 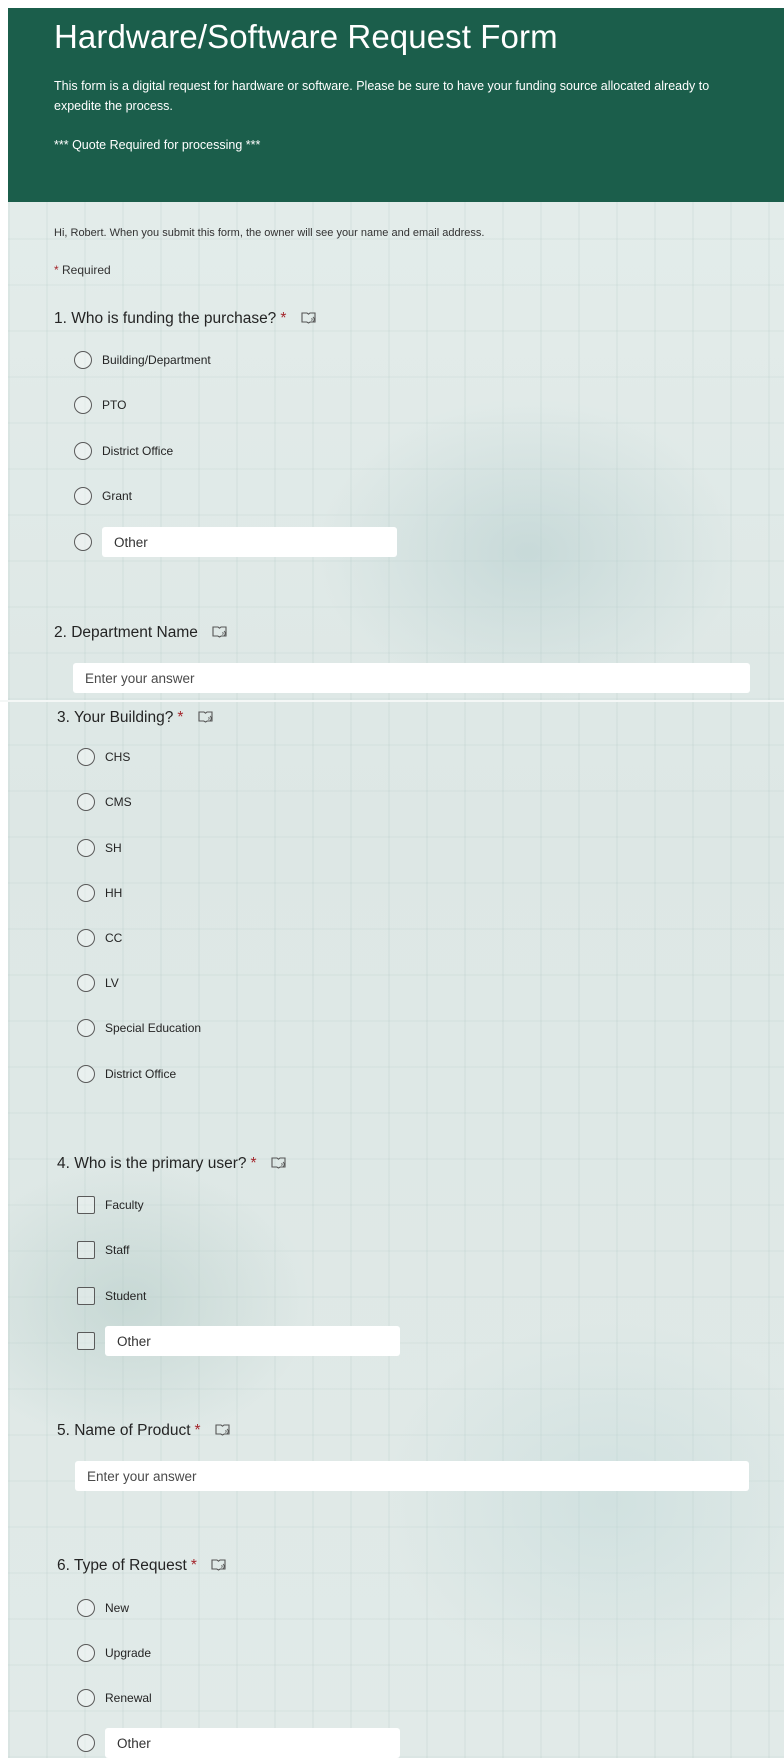 I want to click on question-4-label: 4. Who is the primary user?, so click(x=152, y=1163).